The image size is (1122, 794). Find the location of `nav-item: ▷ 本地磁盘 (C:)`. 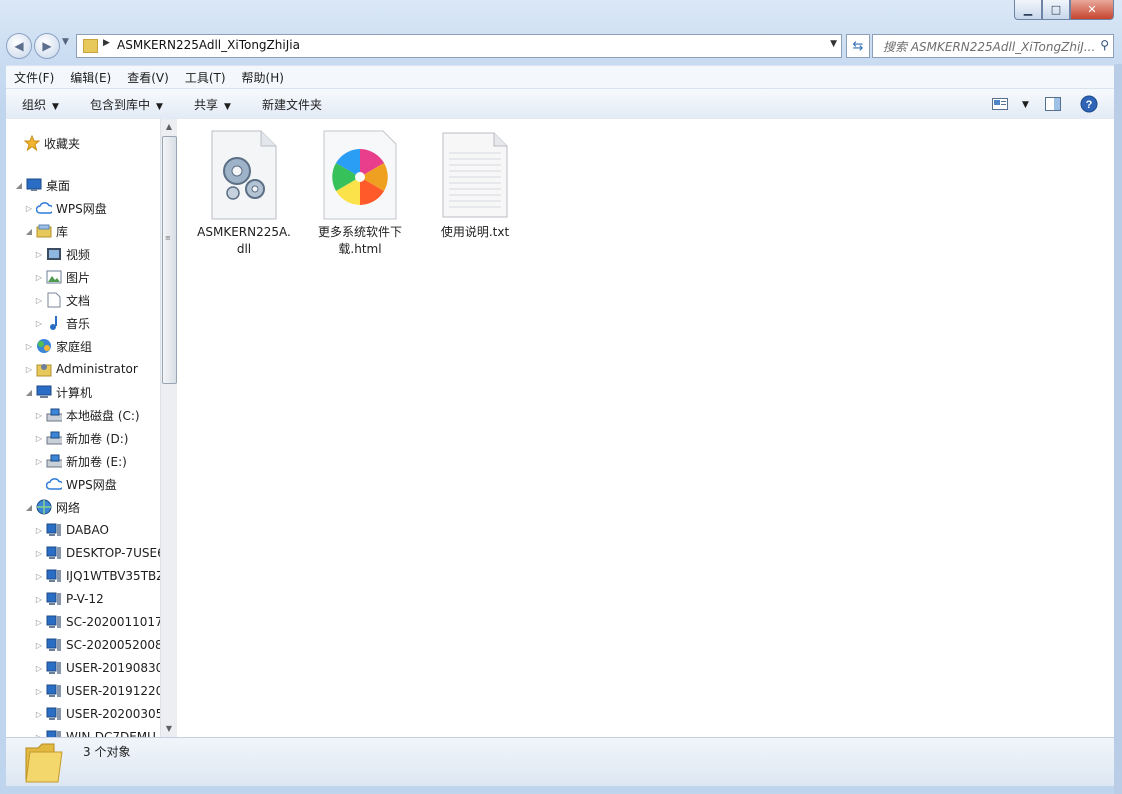

nav-item: ▷ 本地磁盘 (C:) is located at coordinates (87, 415).